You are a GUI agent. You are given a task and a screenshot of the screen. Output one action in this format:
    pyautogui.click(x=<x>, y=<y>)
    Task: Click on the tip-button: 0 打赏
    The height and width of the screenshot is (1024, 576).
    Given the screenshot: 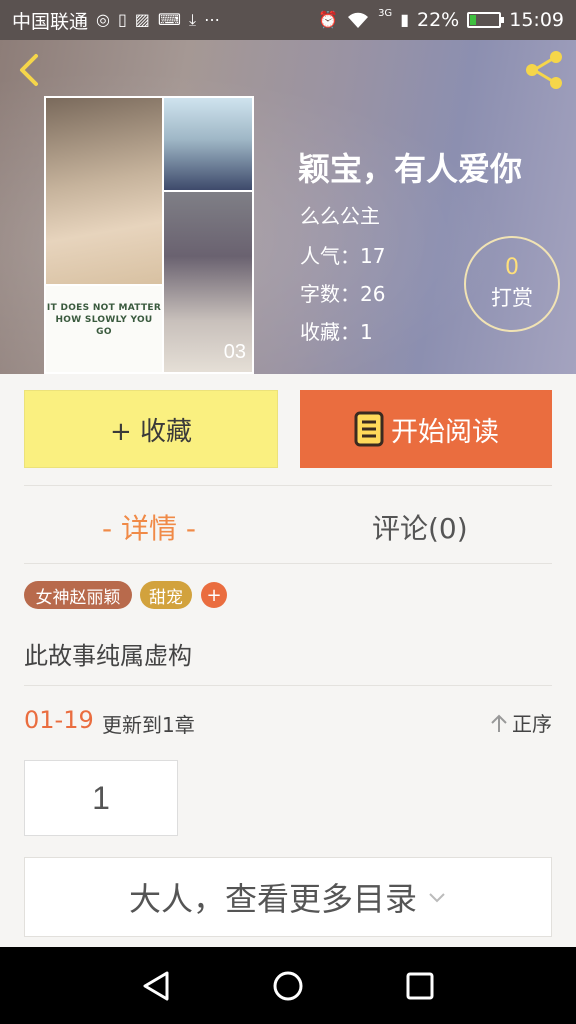 What is the action you would take?
    pyautogui.click(x=512, y=284)
    